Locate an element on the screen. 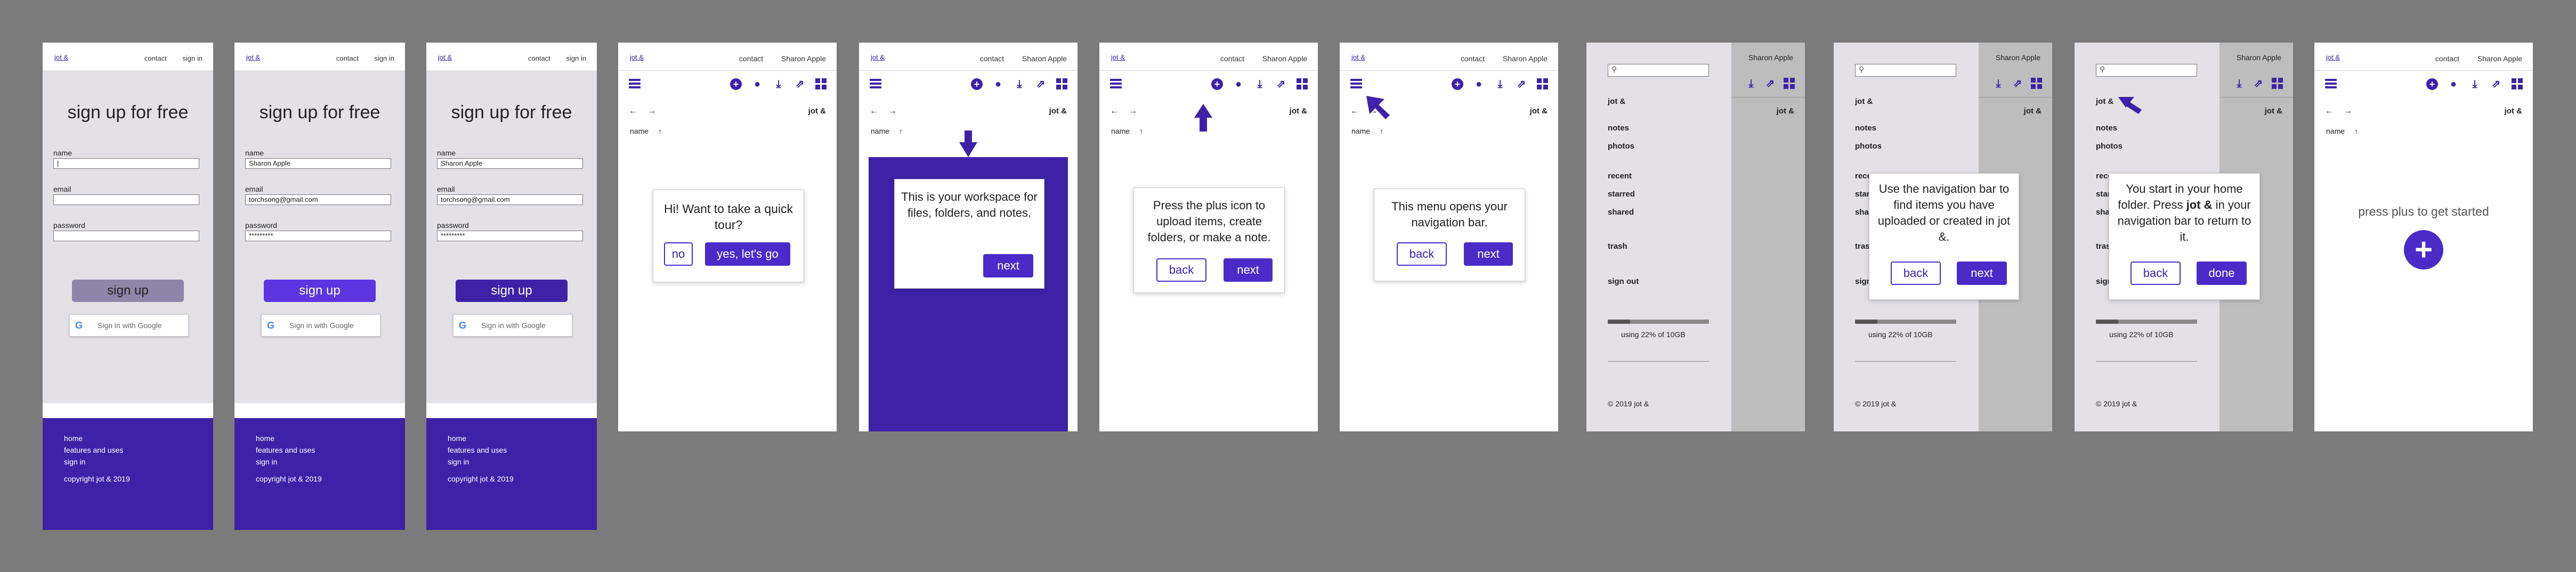  name-field: | is located at coordinates (126, 164).